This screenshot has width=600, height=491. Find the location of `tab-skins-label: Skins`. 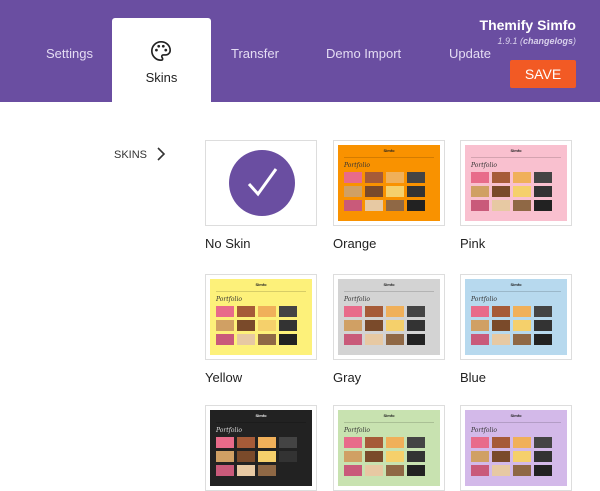

tab-skins-label: Skins is located at coordinates (161, 77).